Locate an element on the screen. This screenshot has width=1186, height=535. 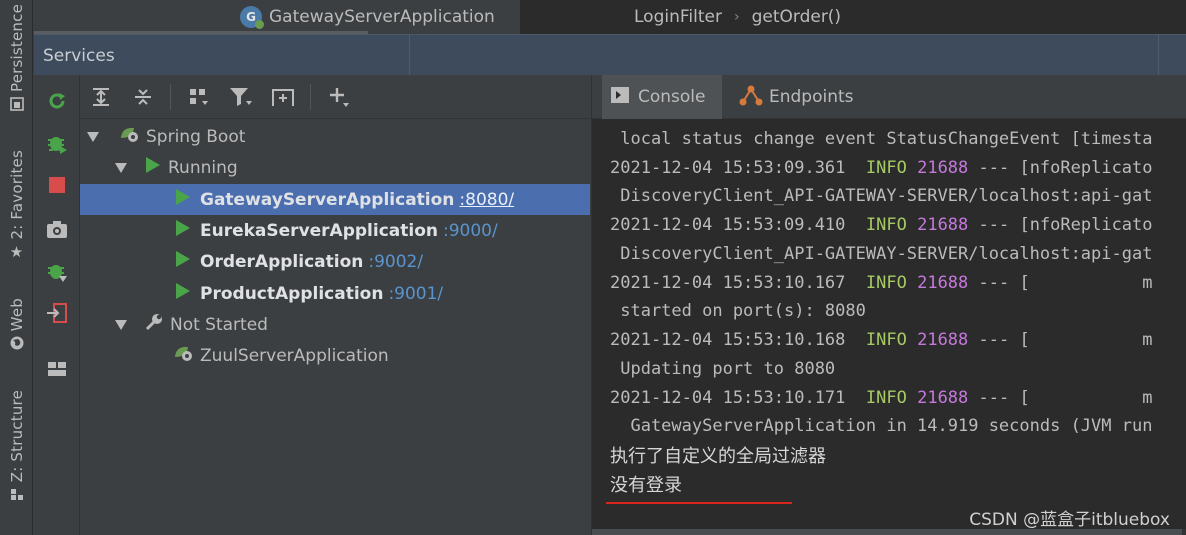
star-icon: ★ is located at coordinates (16, 251).